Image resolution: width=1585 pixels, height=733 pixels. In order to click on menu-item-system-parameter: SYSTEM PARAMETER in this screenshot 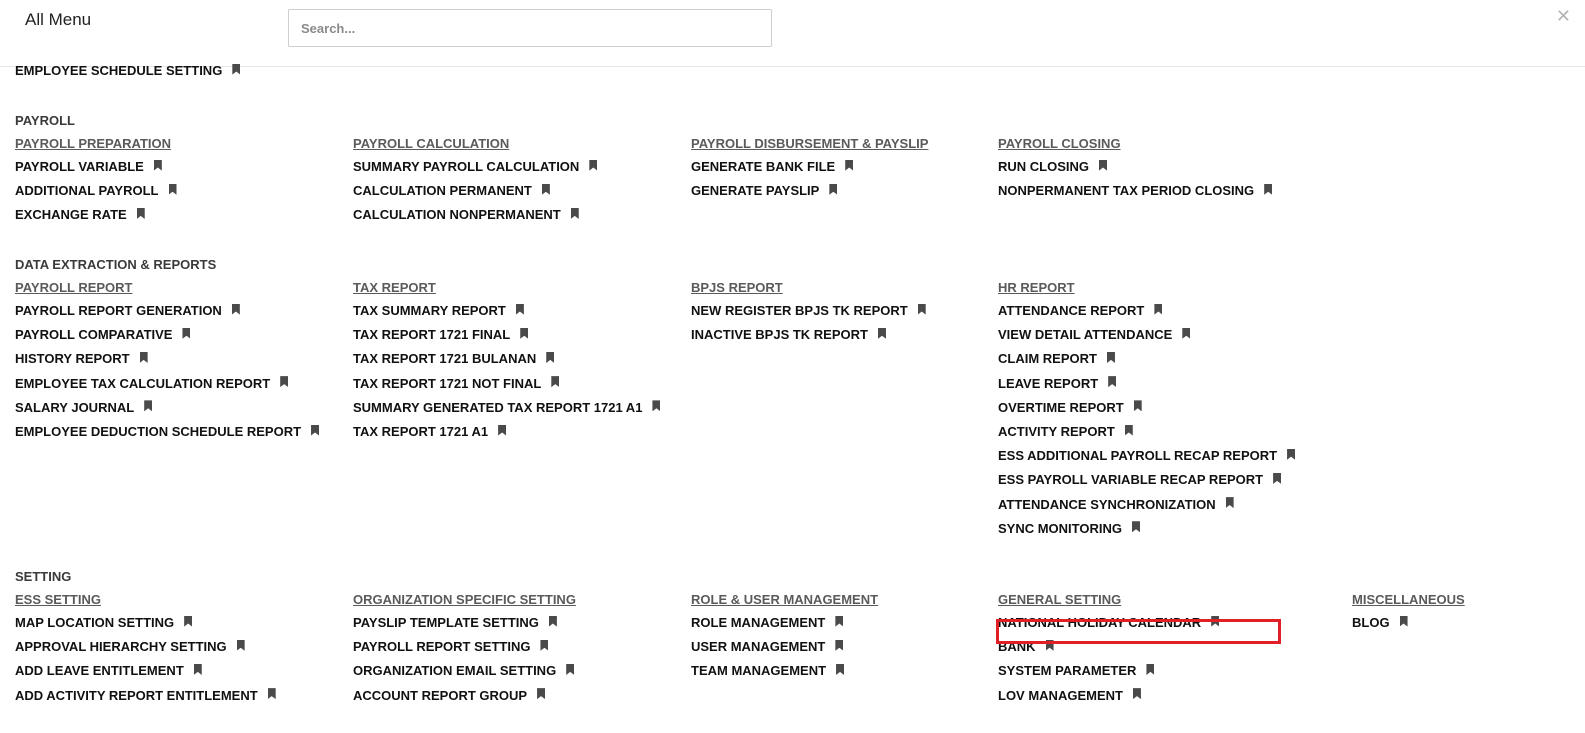, I will do `click(1163, 671)`.